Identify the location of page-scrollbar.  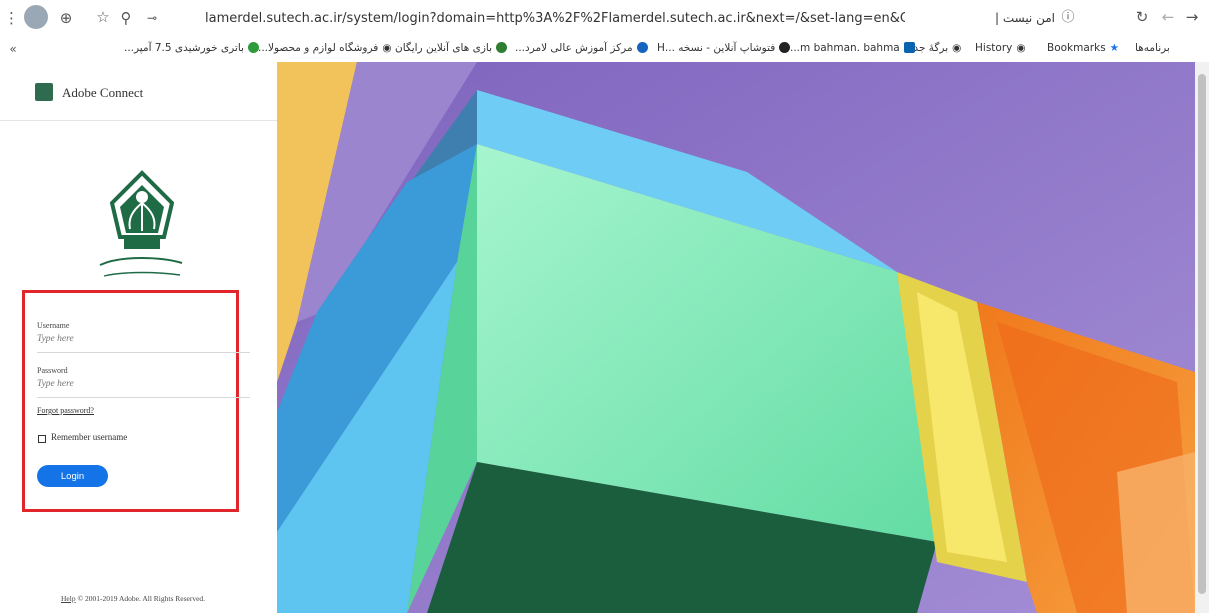
(1202, 337).